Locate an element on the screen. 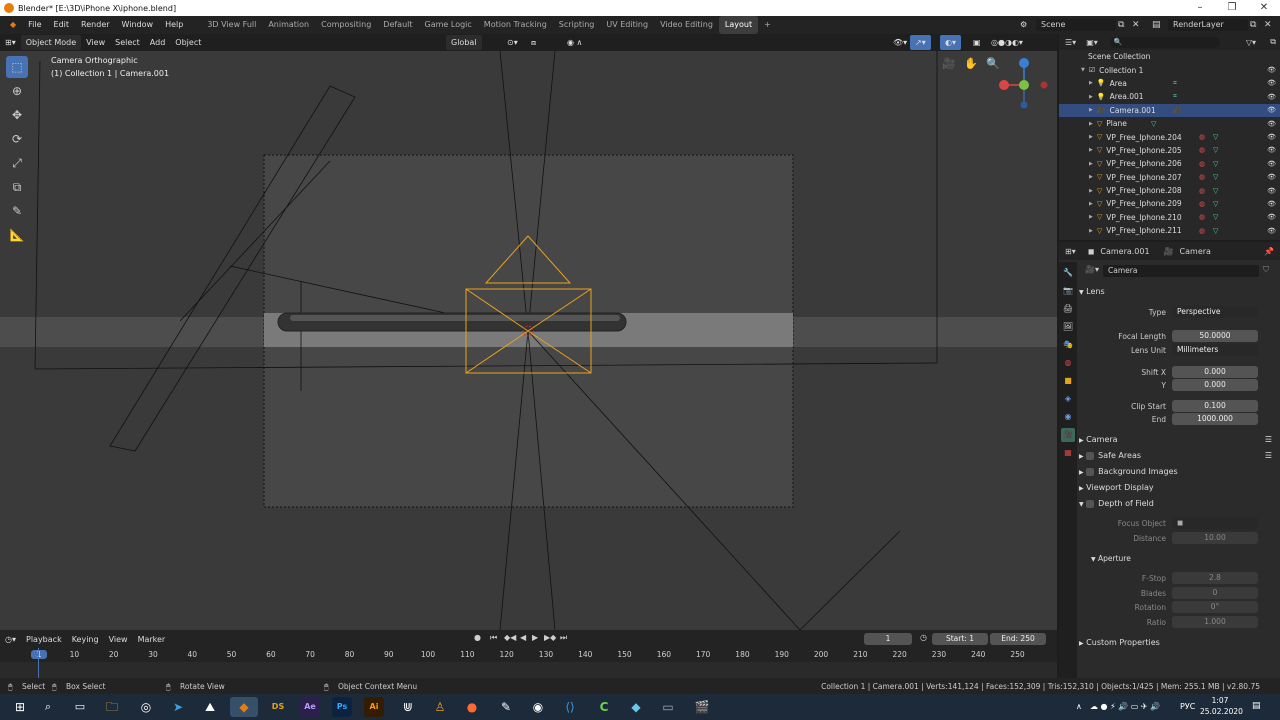 This screenshot has height=720, width=1280. scale-tool-icon: ⤢ is located at coordinates (17, 163).